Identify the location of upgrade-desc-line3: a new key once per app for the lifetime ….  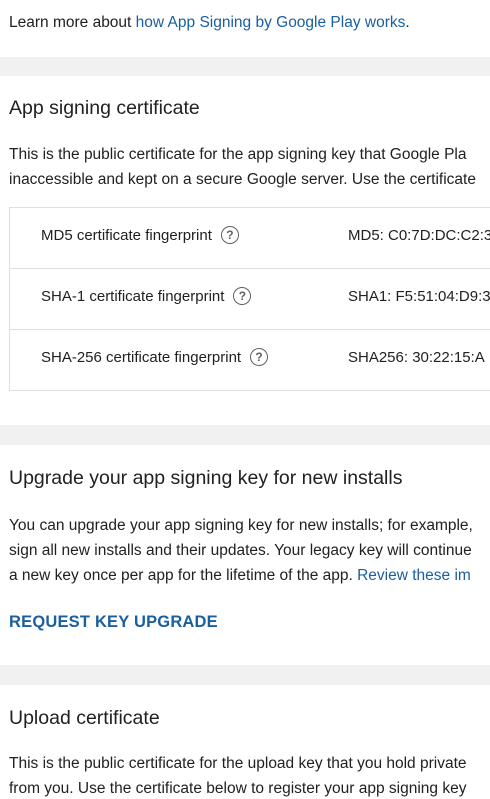
(240, 575).